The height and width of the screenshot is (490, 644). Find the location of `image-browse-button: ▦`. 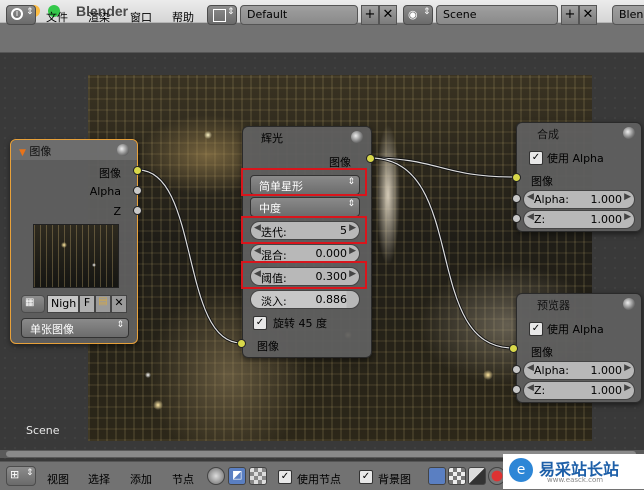

image-browse-button: ▦ is located at coordinates (33, 304).